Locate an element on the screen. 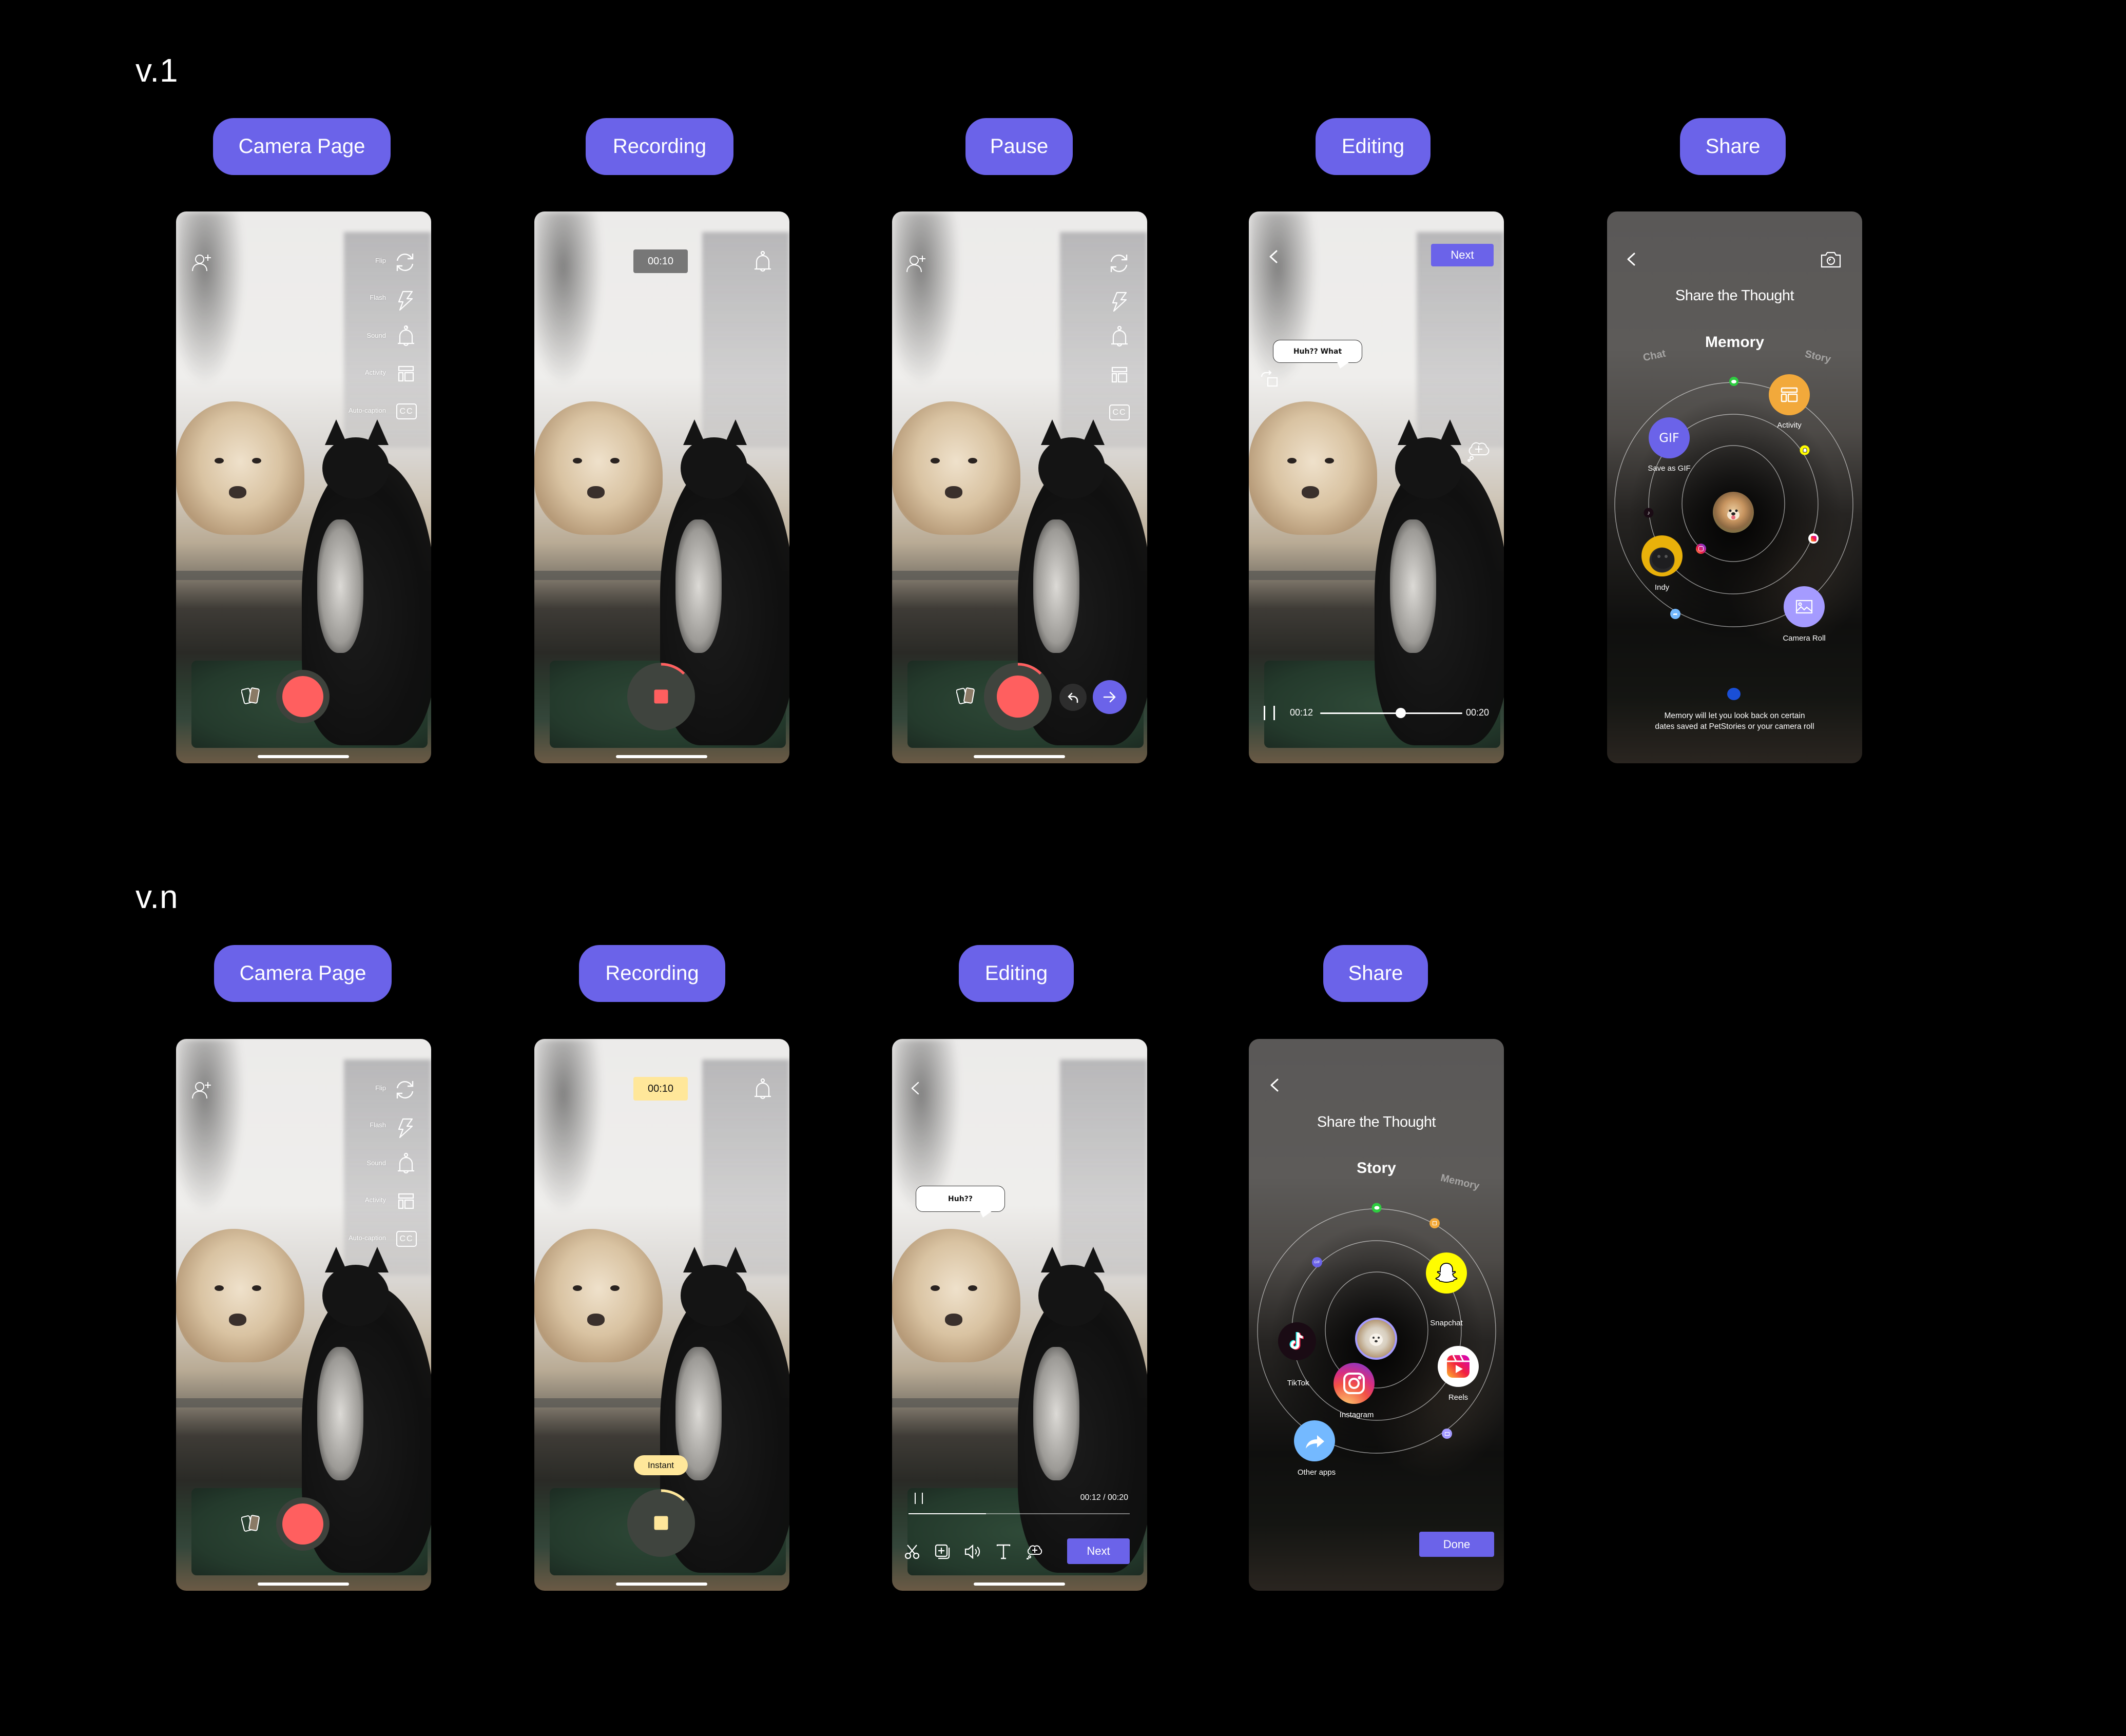 Image resolution: width=2126 pixels, height=1736 pixels. arrow-right-icon is located at coordinates (1109, 697).